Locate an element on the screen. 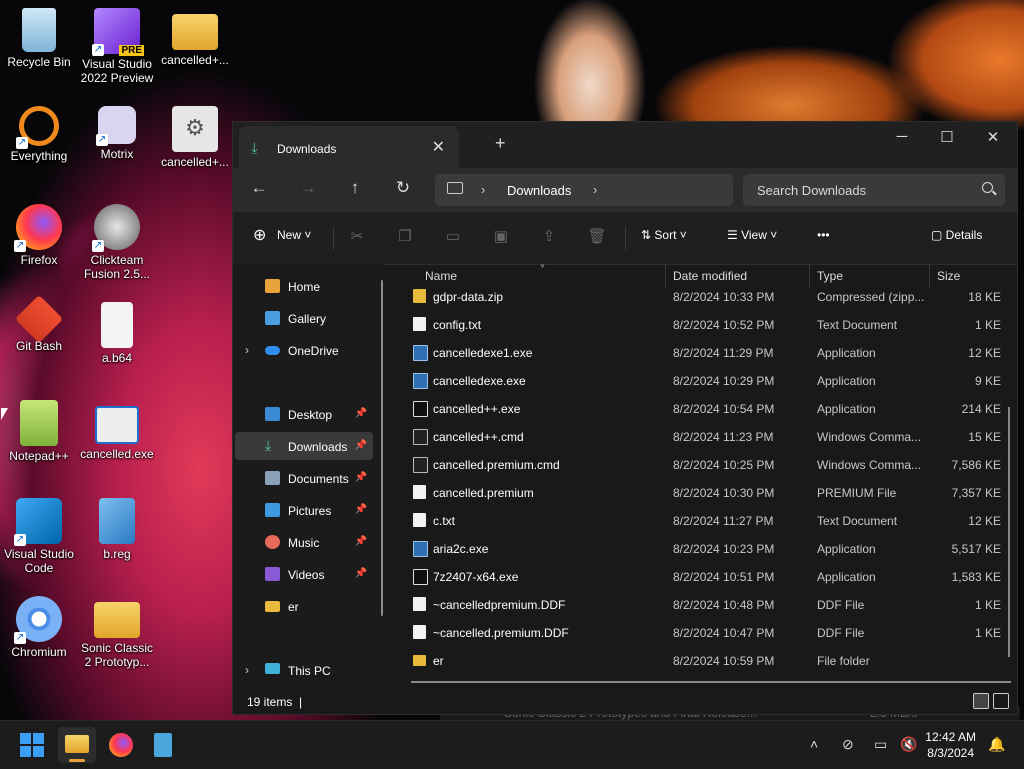 The height and width of the screenshot is (769, 1024). view-button: ☰ View ˅ is located at coordinates (752, 235).